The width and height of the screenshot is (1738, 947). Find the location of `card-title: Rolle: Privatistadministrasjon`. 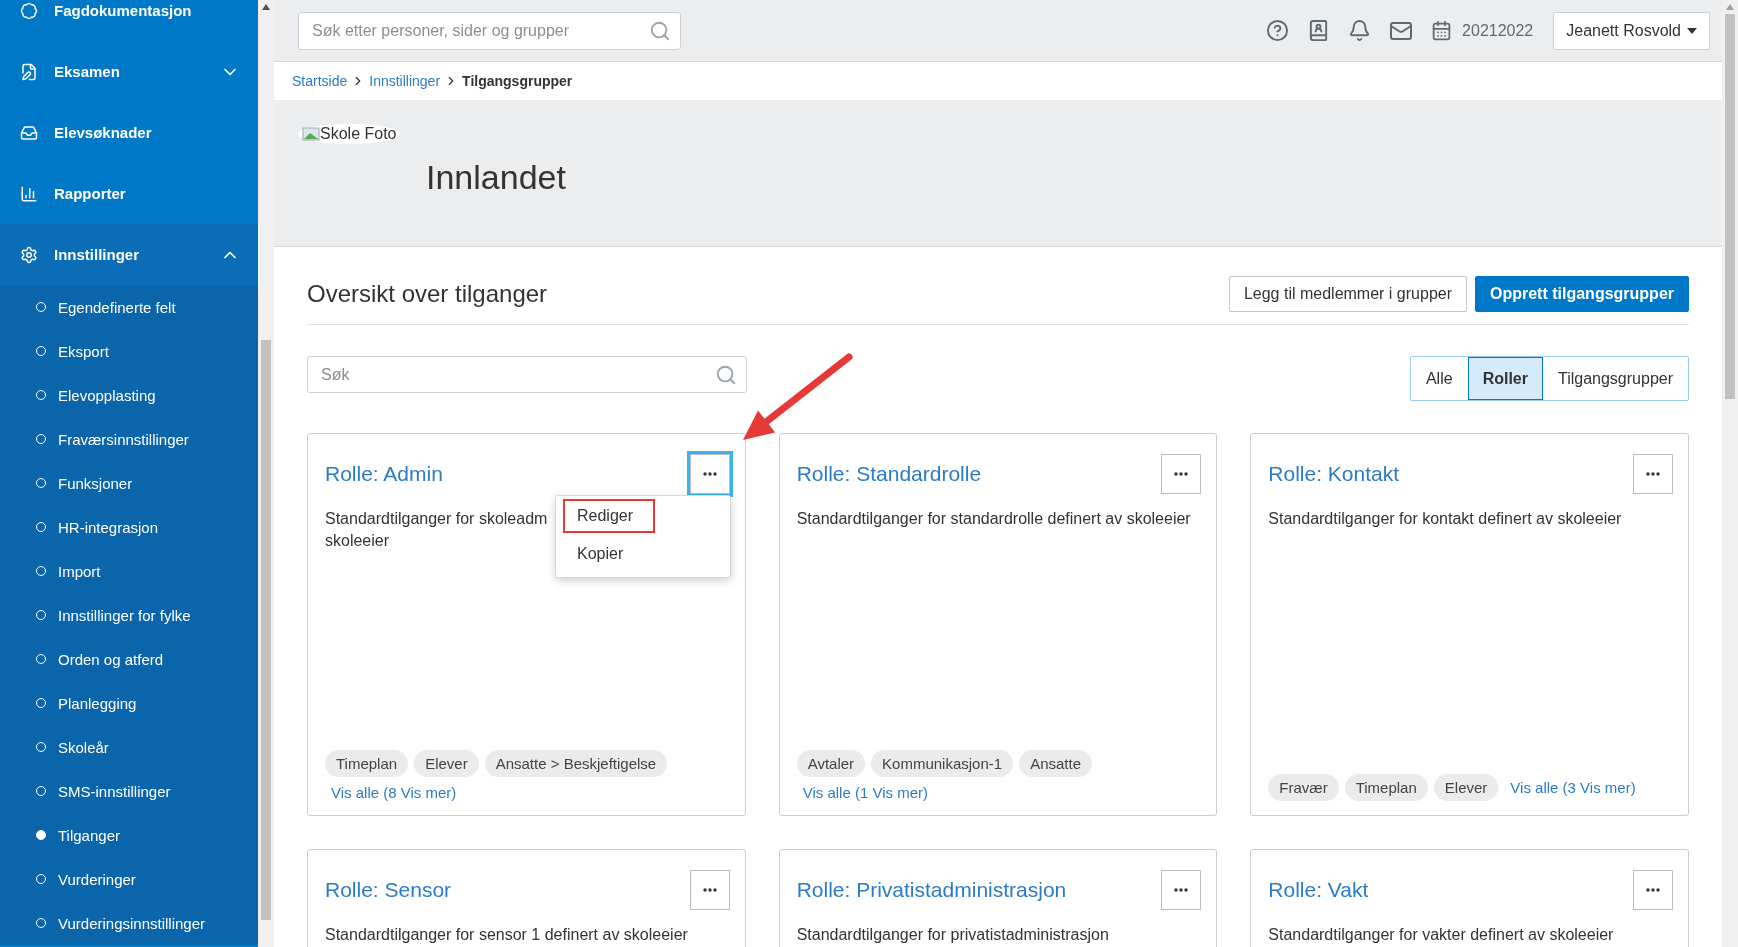

card-title: Rolle: Privatistadministrasjon is located at coordinates (931, 890).